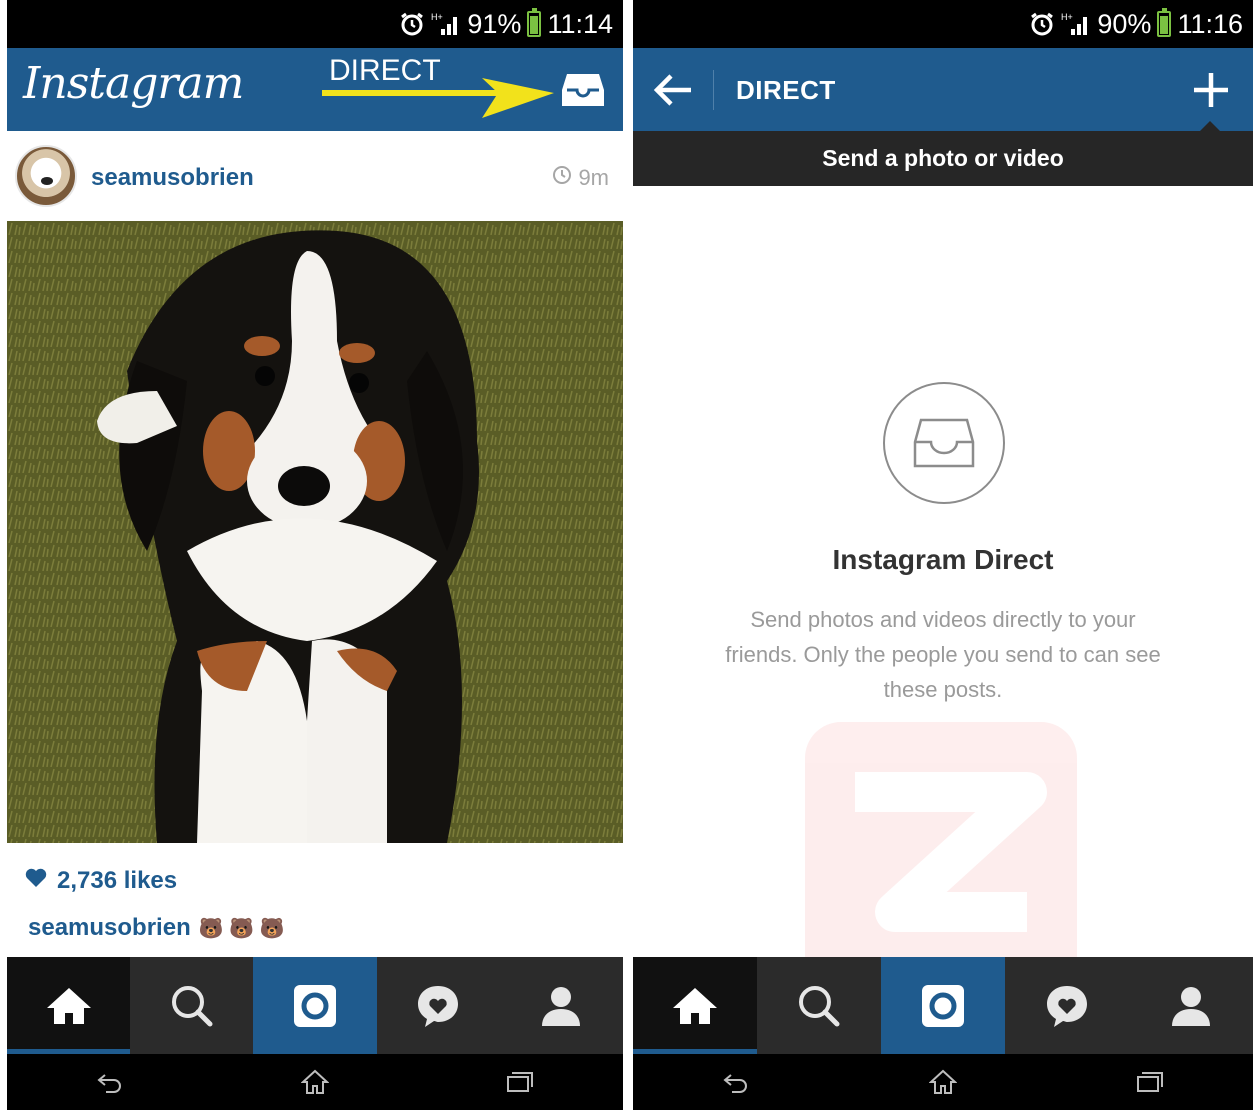 The image size is (1253, 1110). Describe the element at coordinates (628, 555) in the screenshot. I see `screen-divider` at that location.